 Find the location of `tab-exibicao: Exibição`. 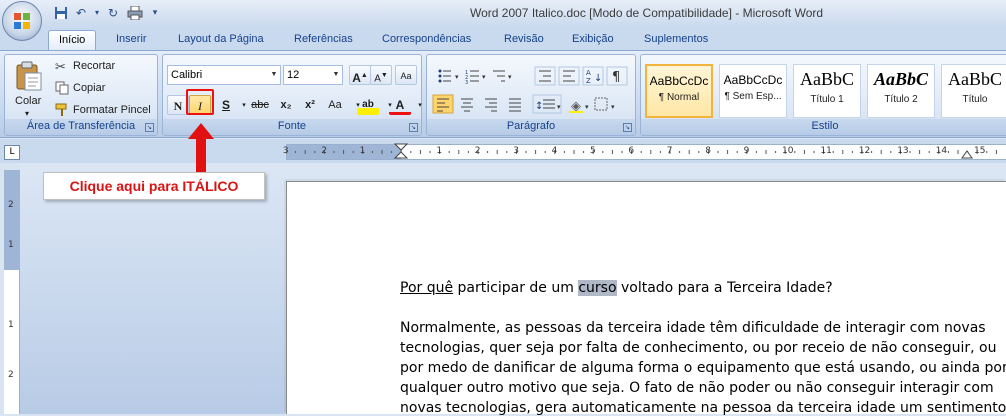

tab-exibicao: Exibição is located at coordinates (593, 40).